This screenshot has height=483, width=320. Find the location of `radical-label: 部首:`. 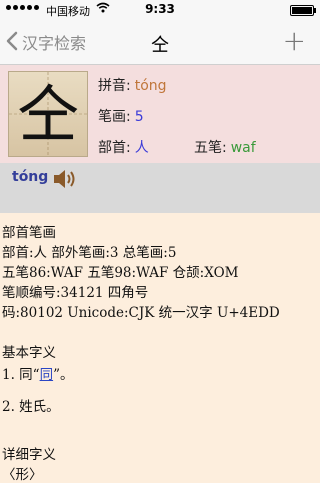

radical-label: 部首: is located at coordinates (114, 148).